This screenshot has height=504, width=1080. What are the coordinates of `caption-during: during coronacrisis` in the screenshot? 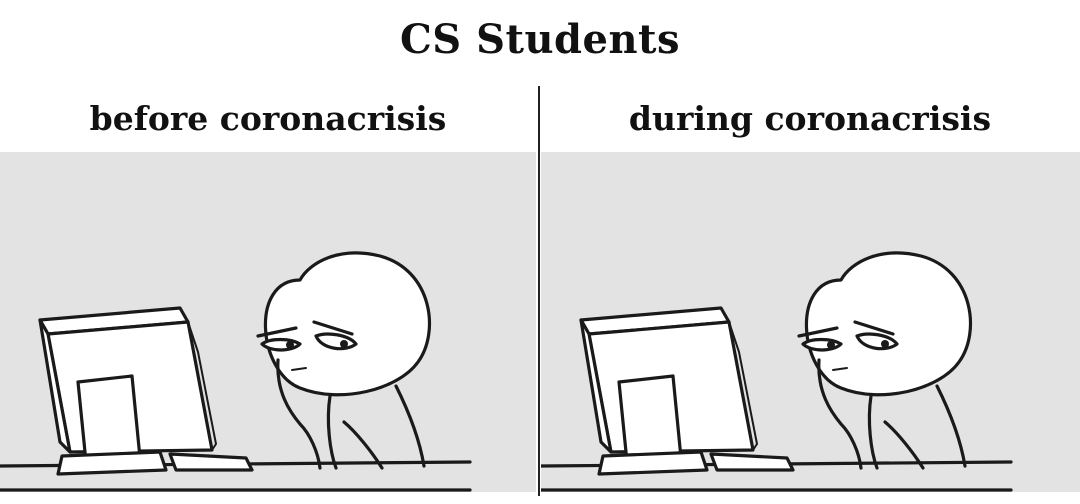 It's located at (810, 118).